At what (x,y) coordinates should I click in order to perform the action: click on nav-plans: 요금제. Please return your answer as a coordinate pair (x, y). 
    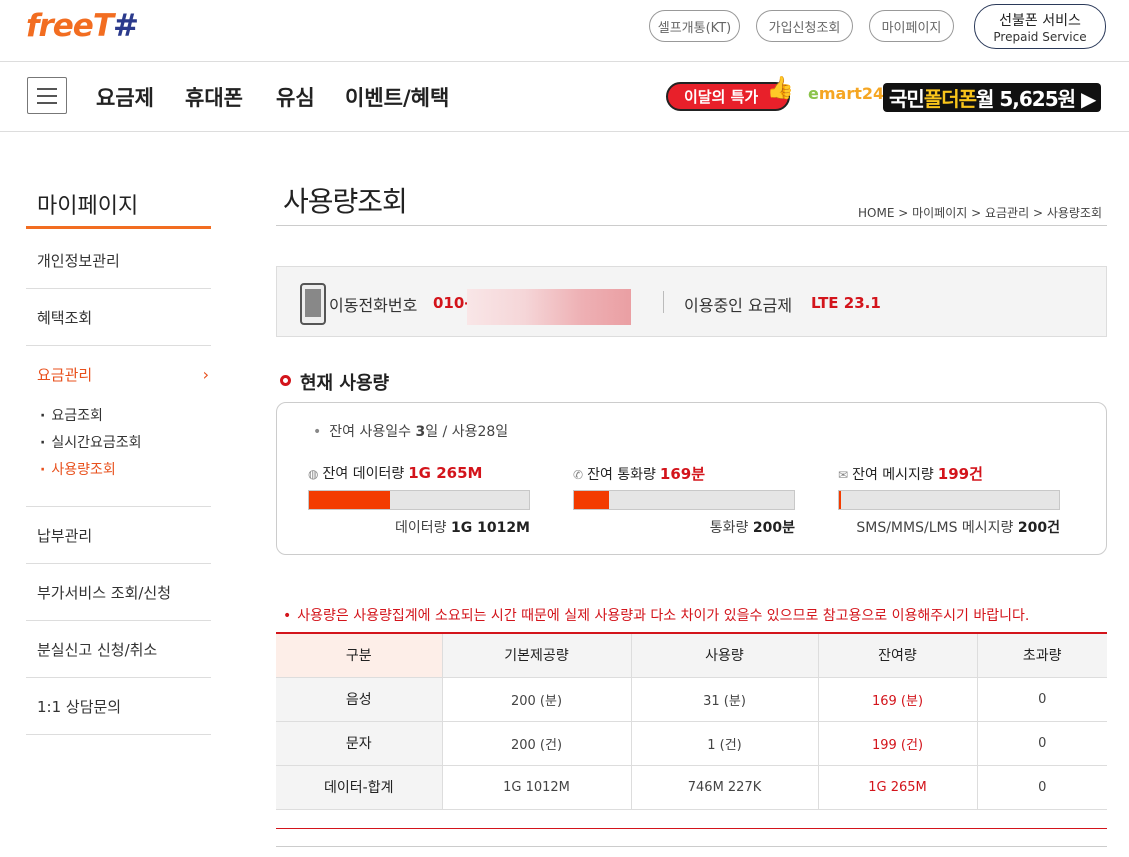
    Looking at the image, I should click on (125, 97).